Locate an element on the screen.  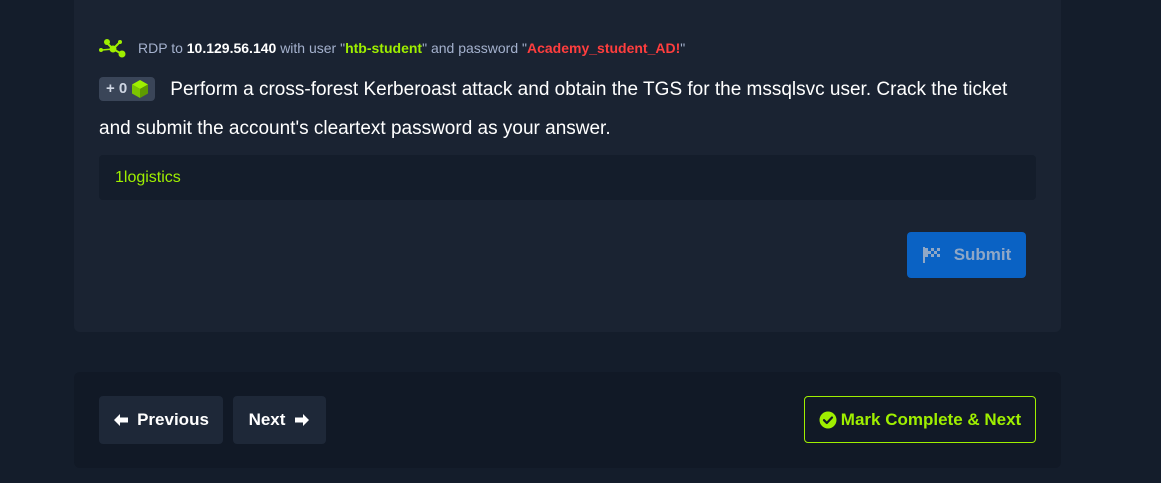
check-circle-icon is located at coordinates (828, 419).